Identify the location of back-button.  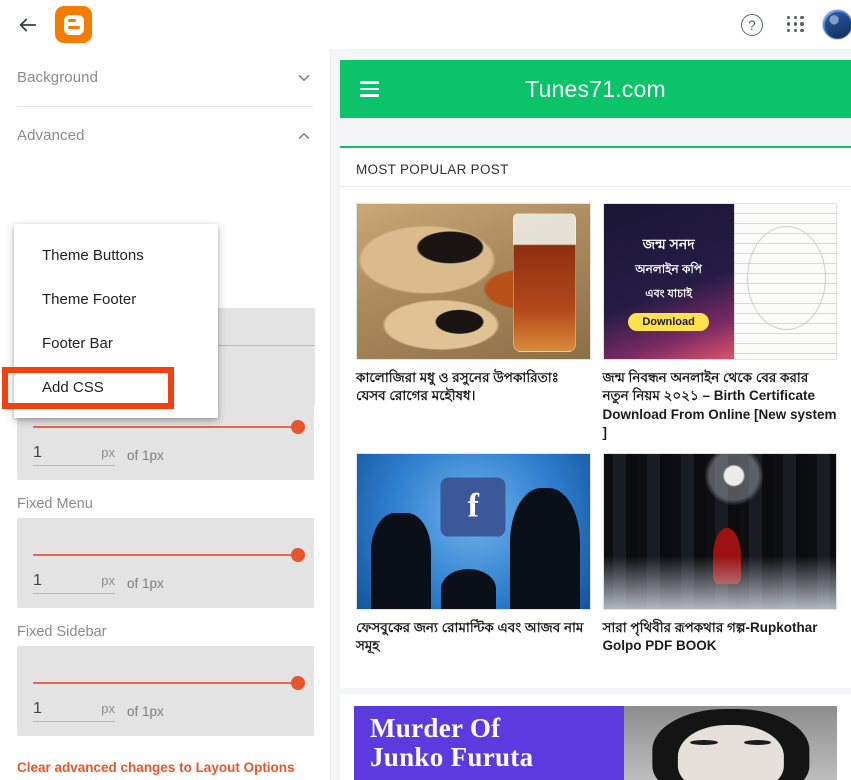
(28, 25).